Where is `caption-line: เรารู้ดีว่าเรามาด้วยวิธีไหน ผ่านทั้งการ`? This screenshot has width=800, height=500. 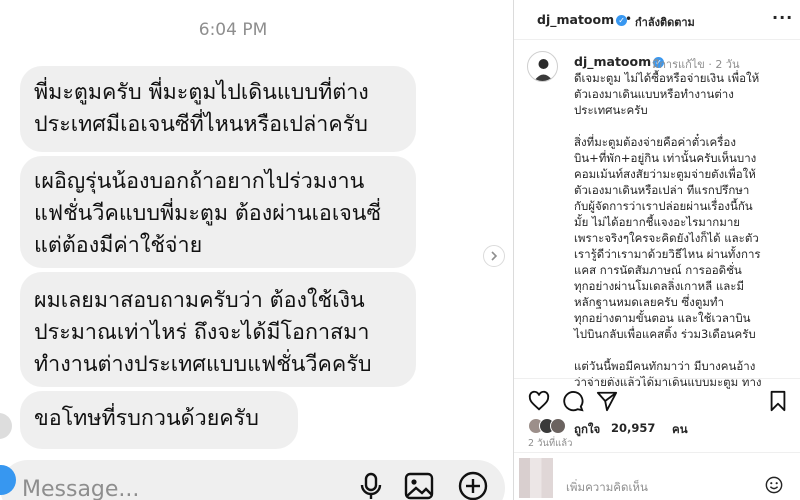
caption-line: เรารู้ดีว่าเรามาด้วยวิธีไหน ผ่านทั้งการ is located at coordinates (667, 254).